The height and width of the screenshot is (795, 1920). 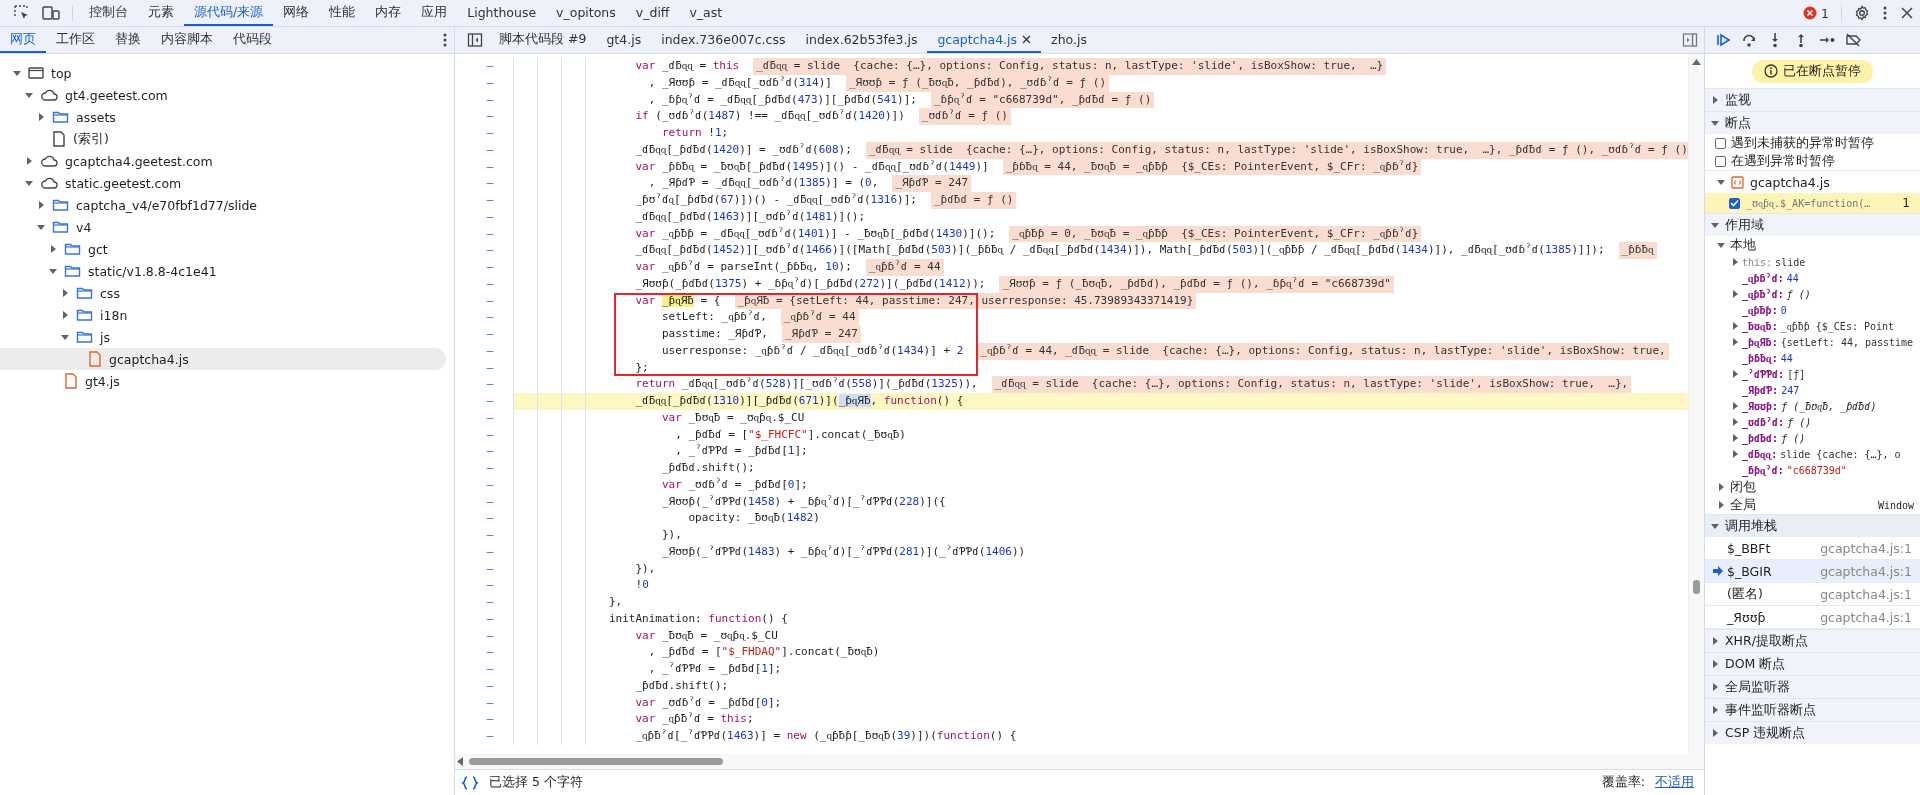 I want to click on pane-header: CSP 违规断点, so click(x=1812, y=732).